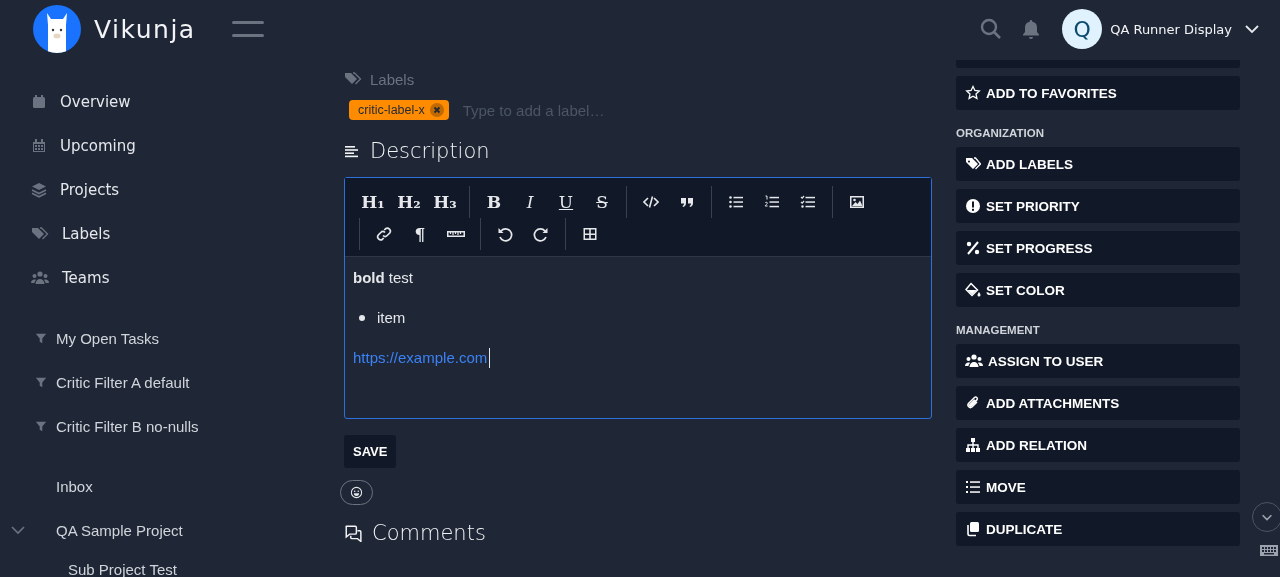  I want to click on action-button: ADD RELATION, so click(1098, 445).